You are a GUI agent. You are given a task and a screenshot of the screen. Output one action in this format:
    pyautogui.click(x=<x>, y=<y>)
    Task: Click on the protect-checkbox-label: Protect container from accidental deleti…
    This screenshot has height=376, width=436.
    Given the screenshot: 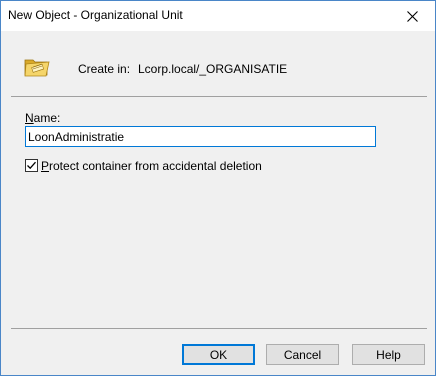 What is the action you would take?
    pyautogui.click(x=151, y=166)
    